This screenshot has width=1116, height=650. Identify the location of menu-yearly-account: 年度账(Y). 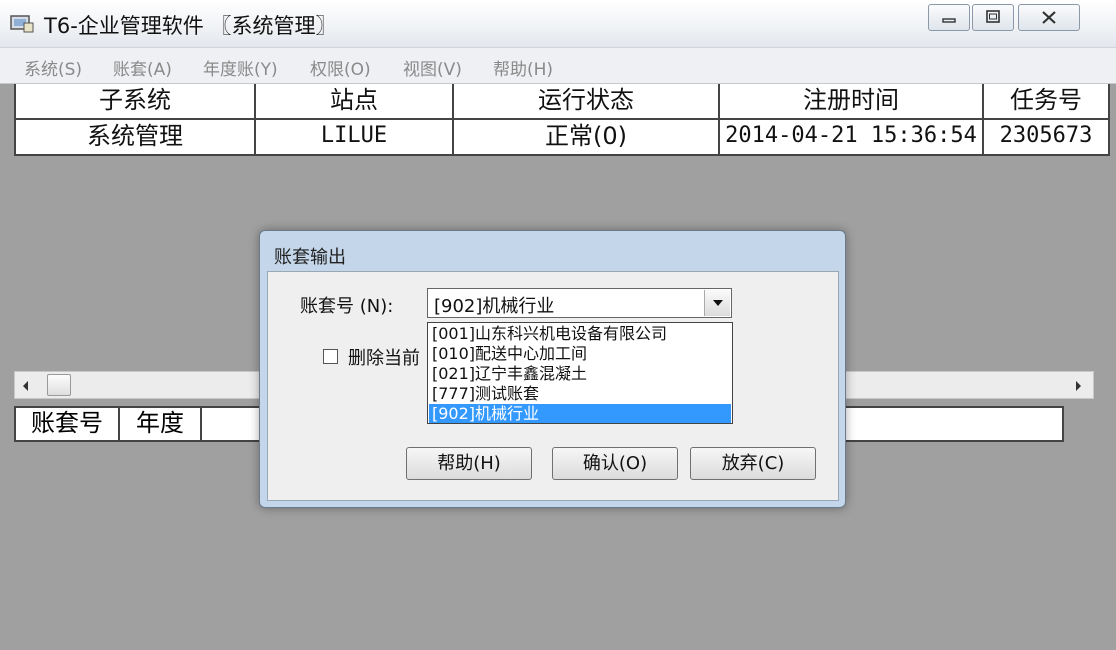
(240, 67).